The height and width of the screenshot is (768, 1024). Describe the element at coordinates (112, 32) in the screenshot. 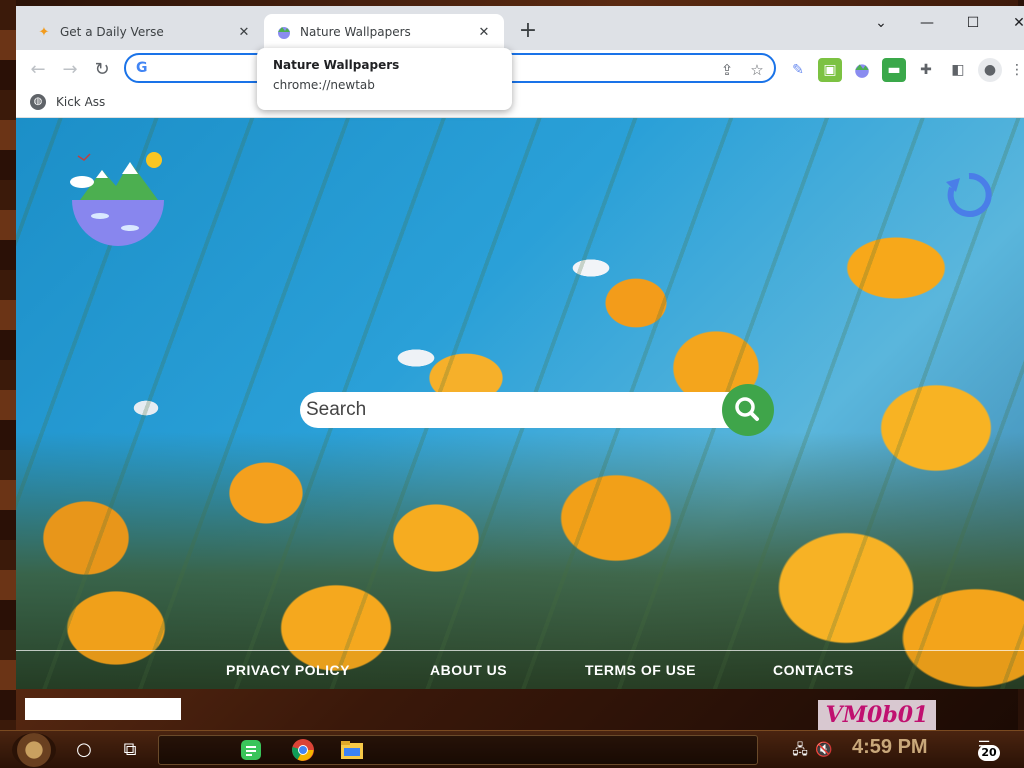

I see `tab-title: Get a Daily Verse` at that location.